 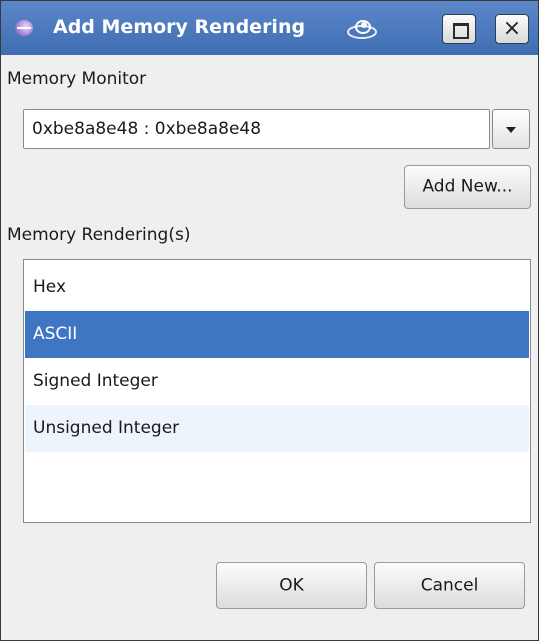 What do you see at coordinates (179, 27) in the screenshot?
I see `dialog-title: Add Memory Rendering` at bounding box center [179, 27].